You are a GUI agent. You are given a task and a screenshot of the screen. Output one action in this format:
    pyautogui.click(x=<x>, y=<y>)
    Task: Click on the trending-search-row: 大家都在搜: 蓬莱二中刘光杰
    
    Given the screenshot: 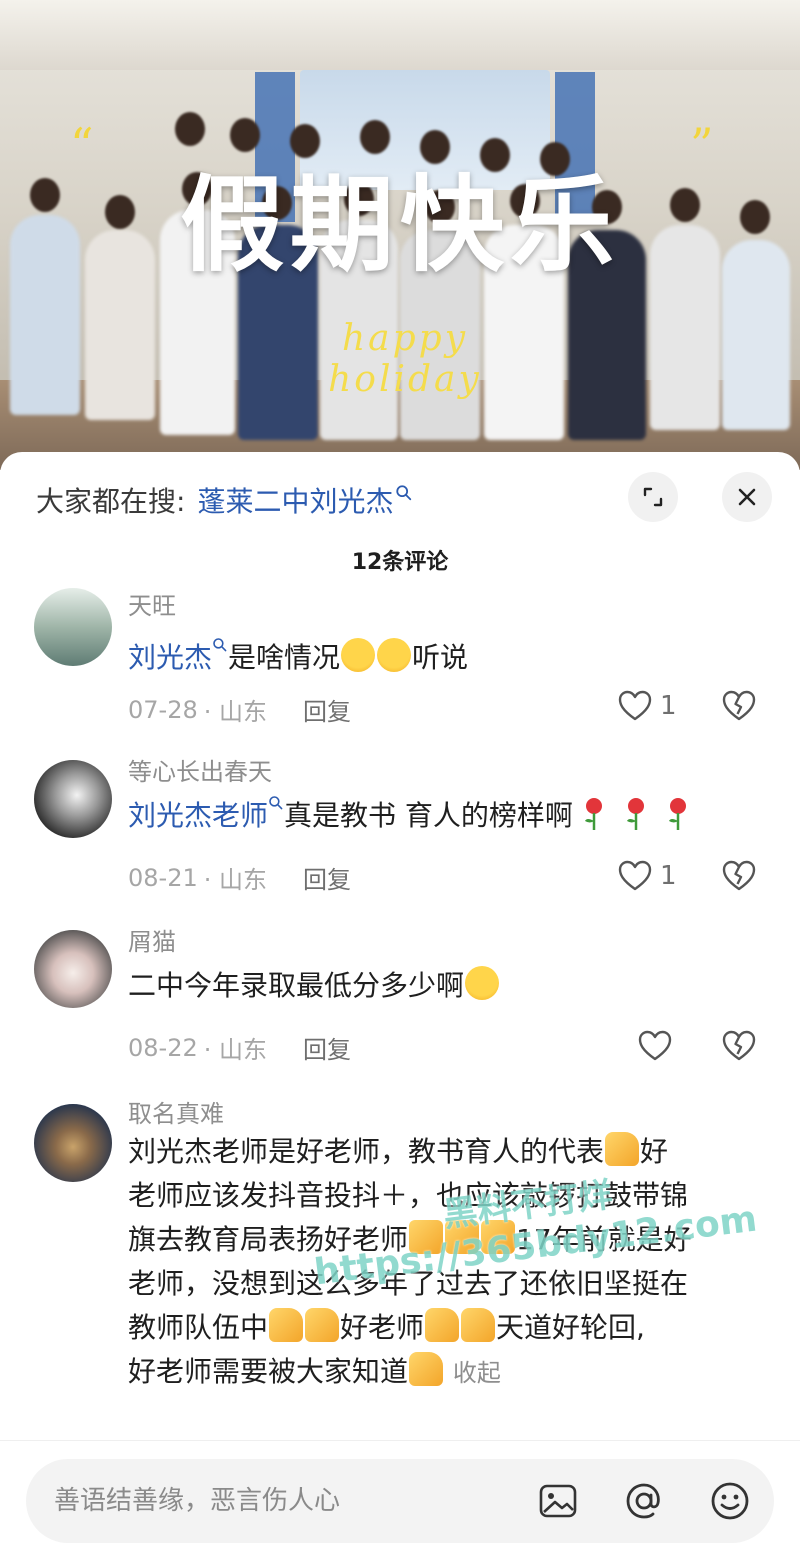 What is the action you would take?
    pyautogui.click(x=224, y=500)
    